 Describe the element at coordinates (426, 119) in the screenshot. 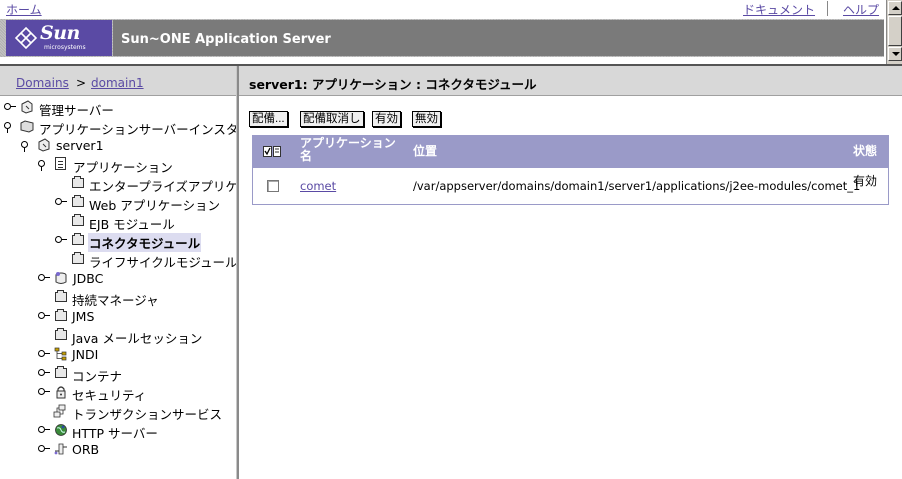

I see `disable-button: 無効` at that location.